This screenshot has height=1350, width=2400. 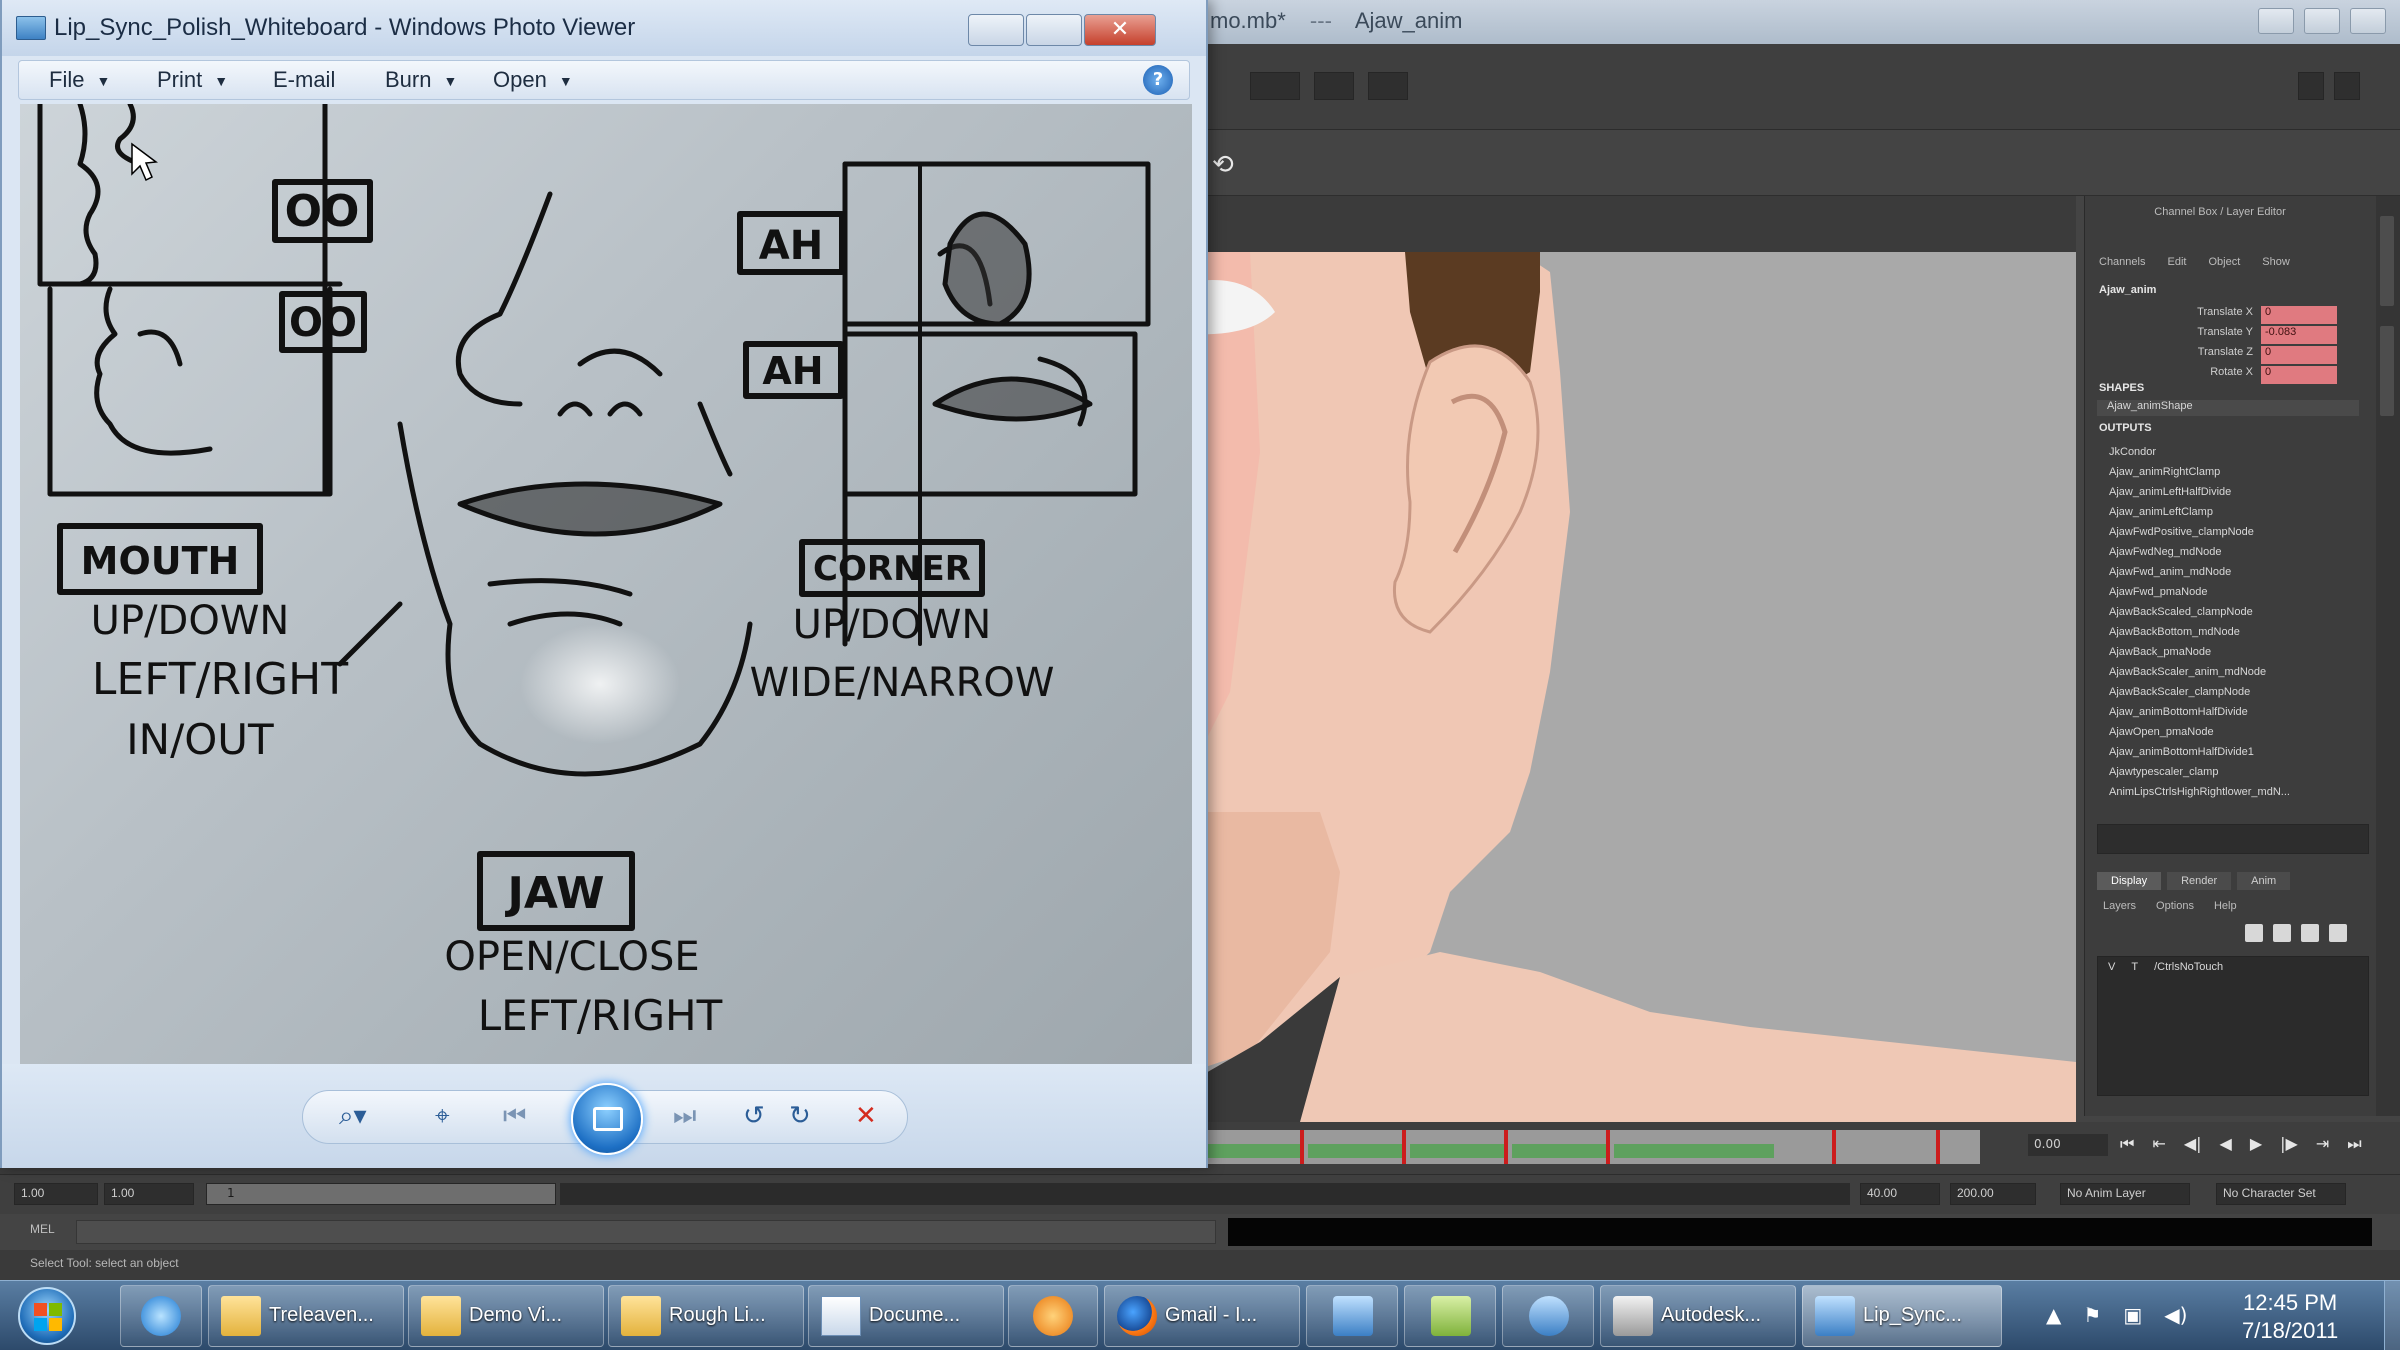 What do you see at coordinates (1795, 22) in the screenshot?
I see `maya-title-bar: mo.mb* --- Ajaw_anim` at bounding box center [1795, 22].